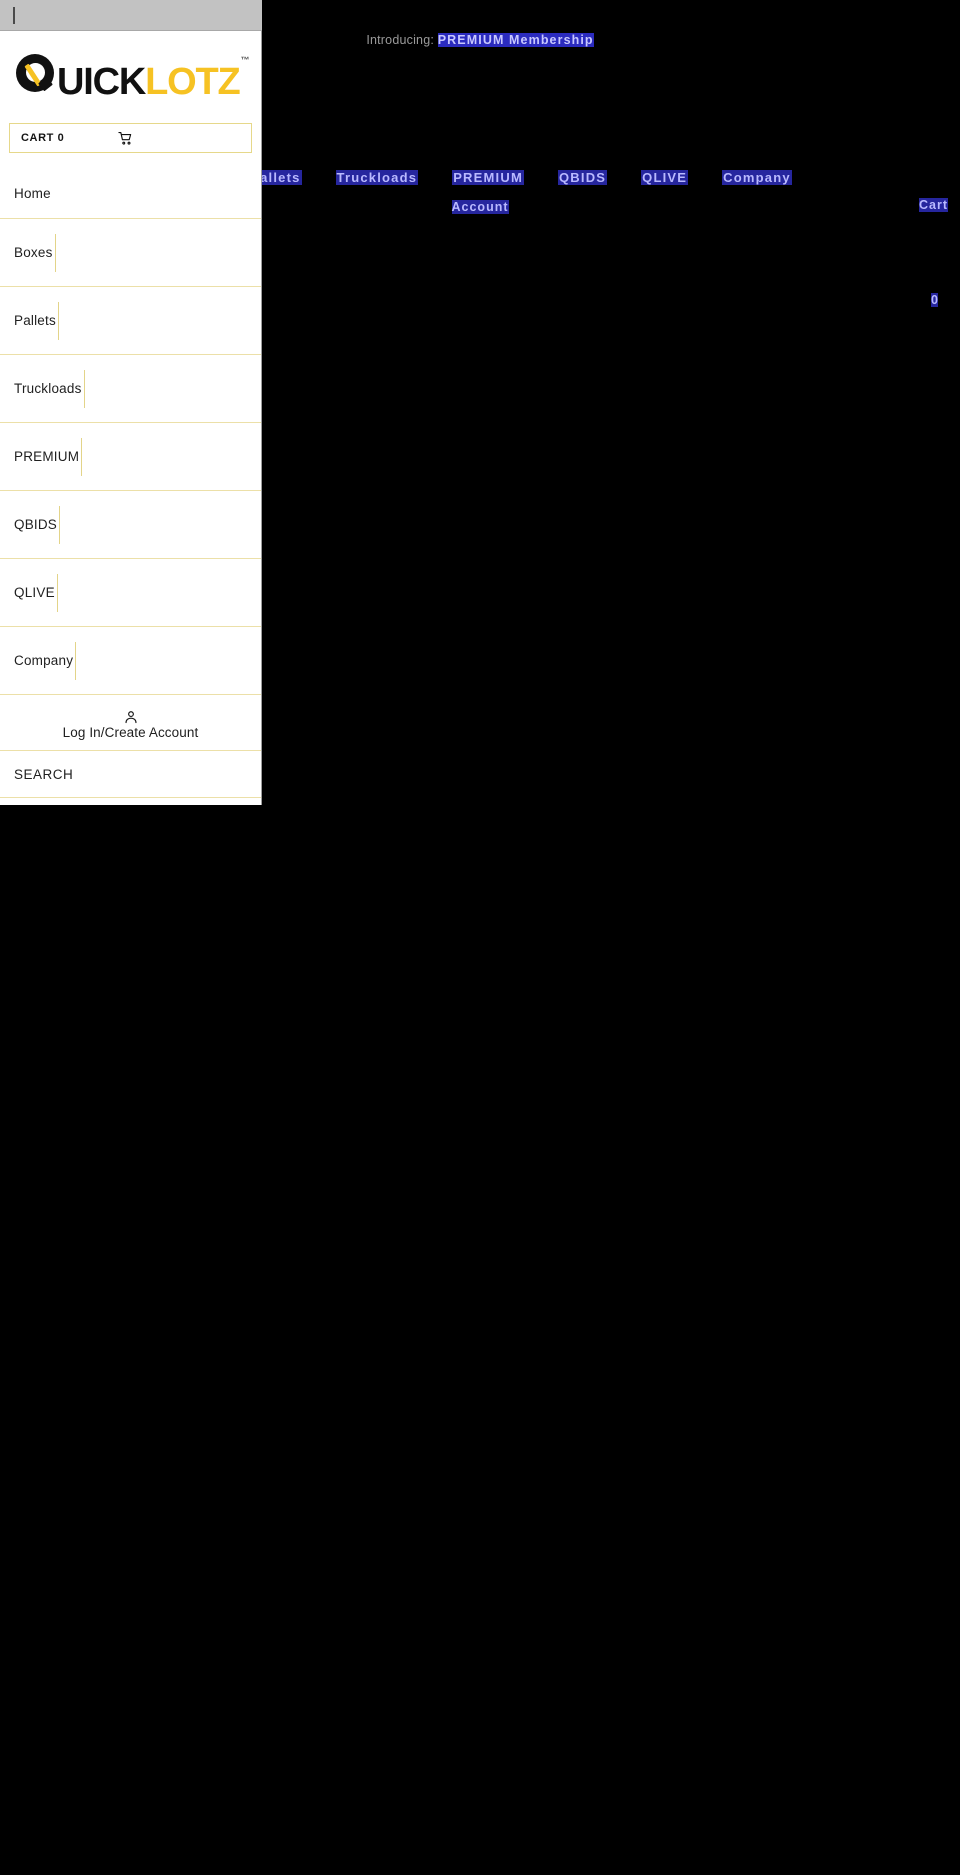 The image size is (960, 1875). What do you see at coordinates (193, 81) in the screenshot?
I see `logo-word-lotz: LOTZ` at bounding box center [193, 81].